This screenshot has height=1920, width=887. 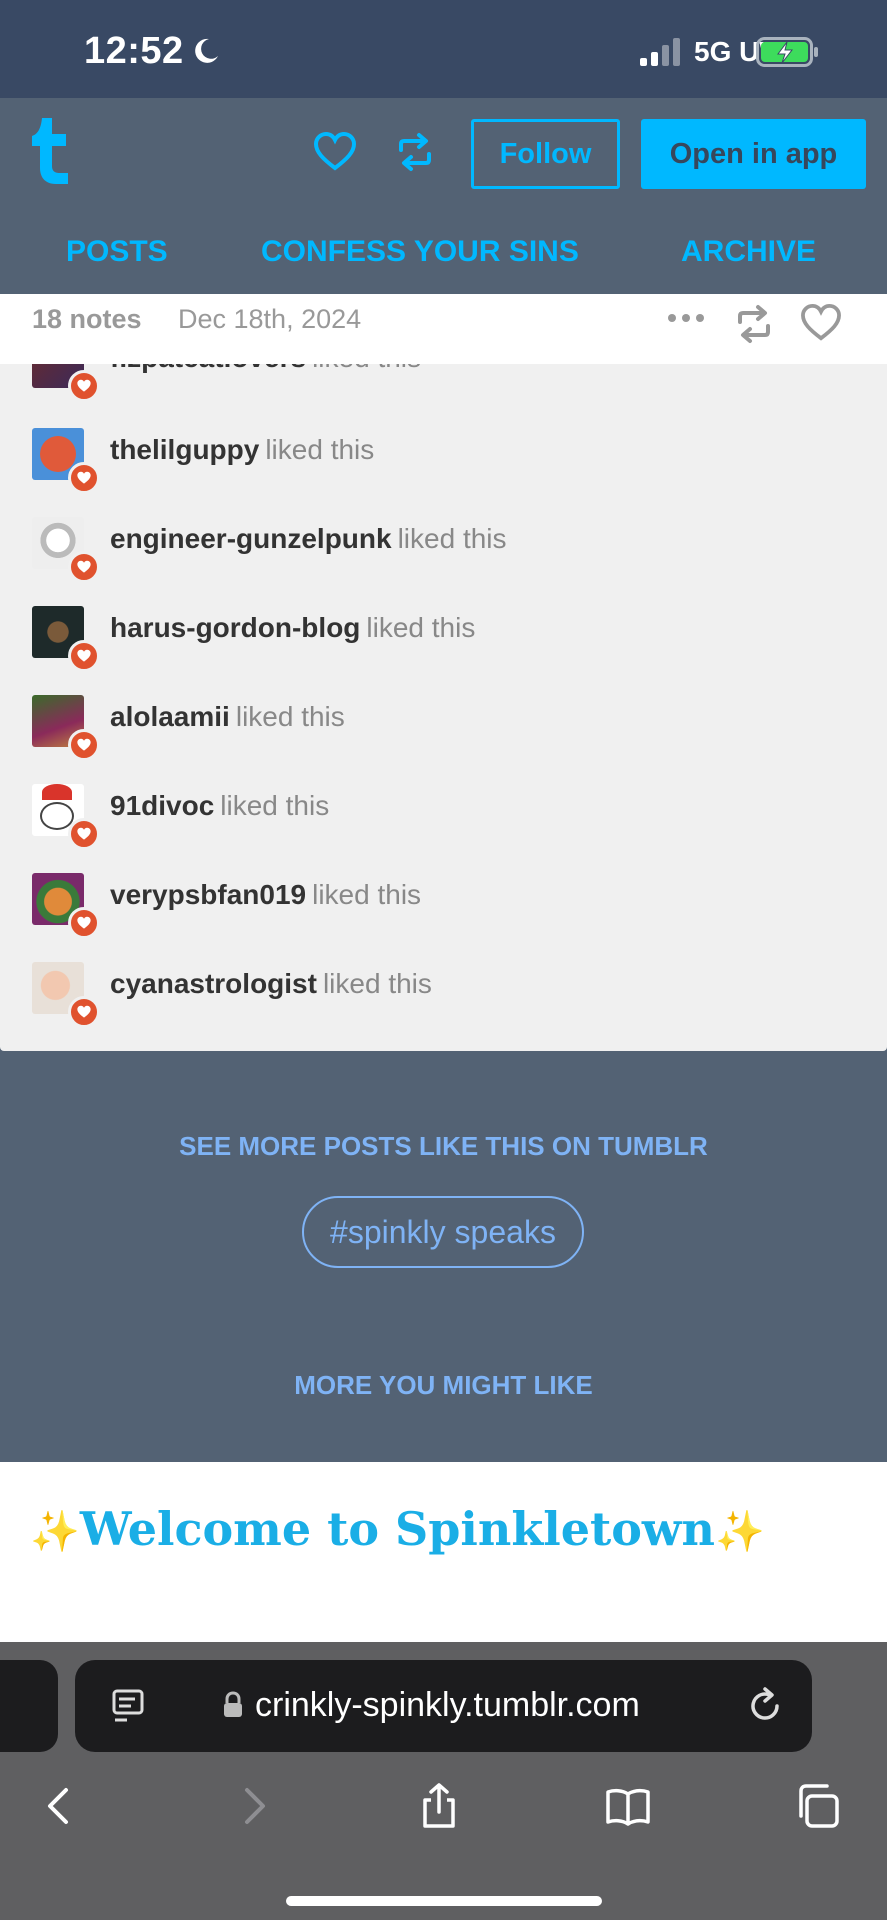 What do you see at coordinates (443, 739) in the screenshot?
I see `list-item: alolaamii liked this` at bounding box center [443, 739].